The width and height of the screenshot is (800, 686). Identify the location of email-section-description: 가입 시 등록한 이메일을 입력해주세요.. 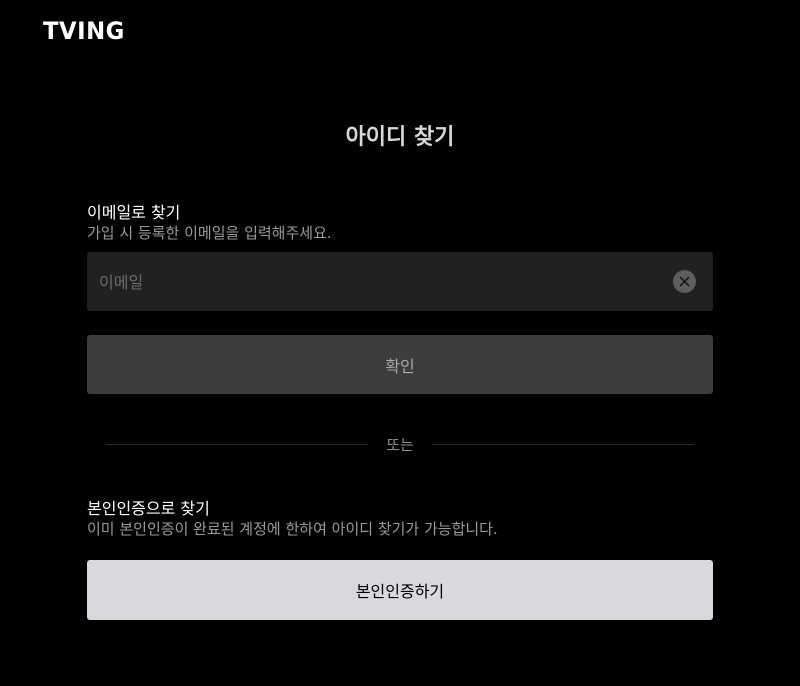
(209, 233).